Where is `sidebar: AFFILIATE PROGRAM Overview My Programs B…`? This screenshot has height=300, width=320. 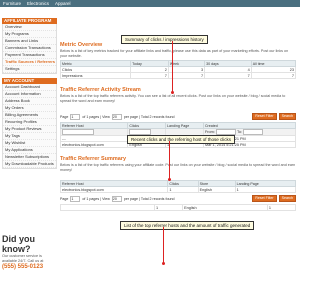 sidebar: AFFILIATE PROGRAM Overview My Programs B… is located at coordinates (29, 92).